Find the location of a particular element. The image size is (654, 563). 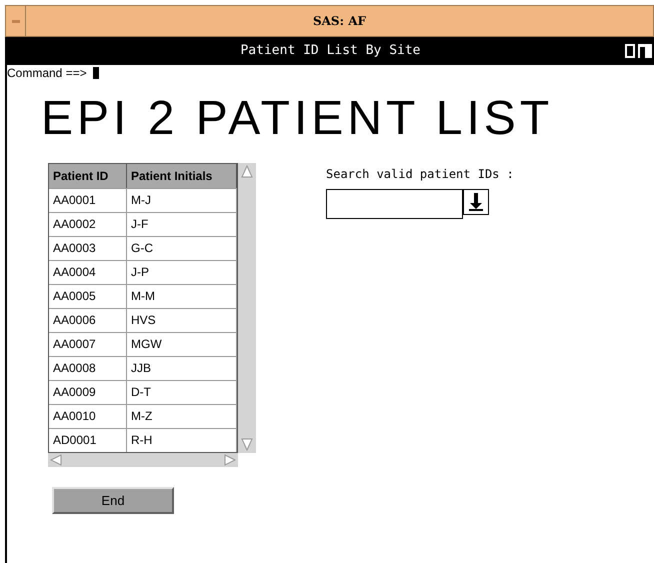

command-label: Command ==> is located at coordinates (47, 73).